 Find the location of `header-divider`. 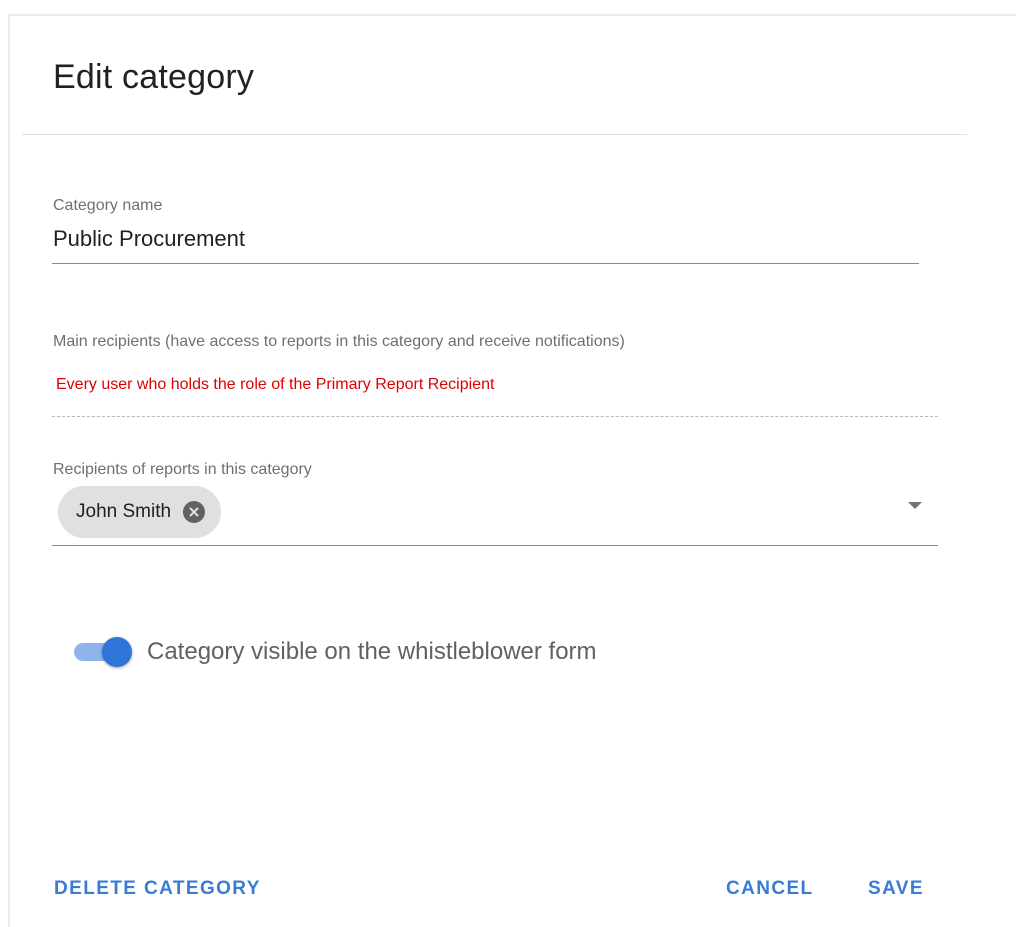

header-divider is located at coordinates (494, 134).